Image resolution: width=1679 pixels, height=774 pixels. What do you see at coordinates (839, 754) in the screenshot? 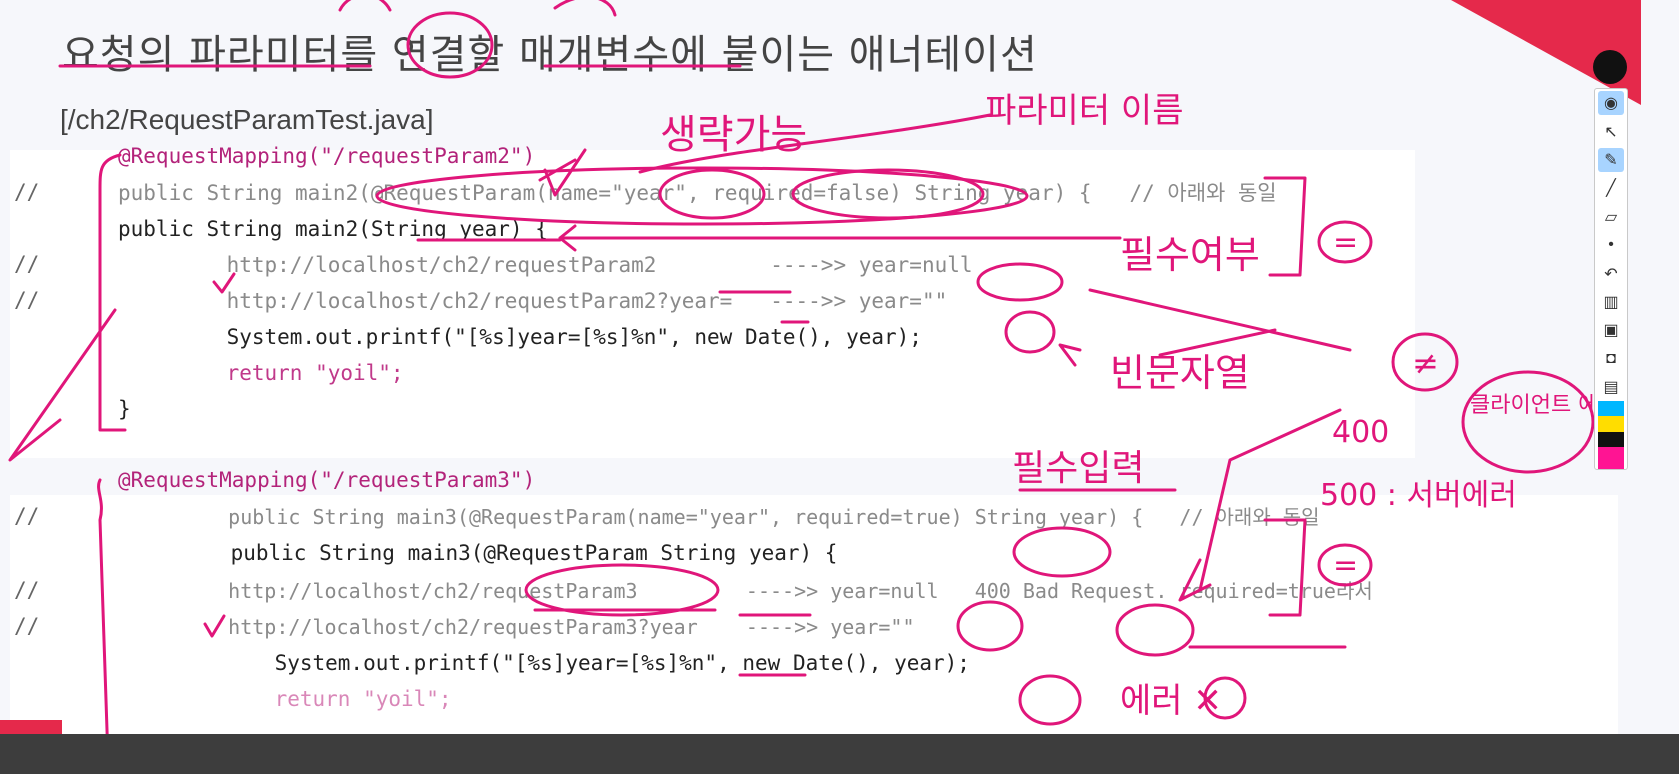
I see `video-control-bar` at bounding box center [839, 754].